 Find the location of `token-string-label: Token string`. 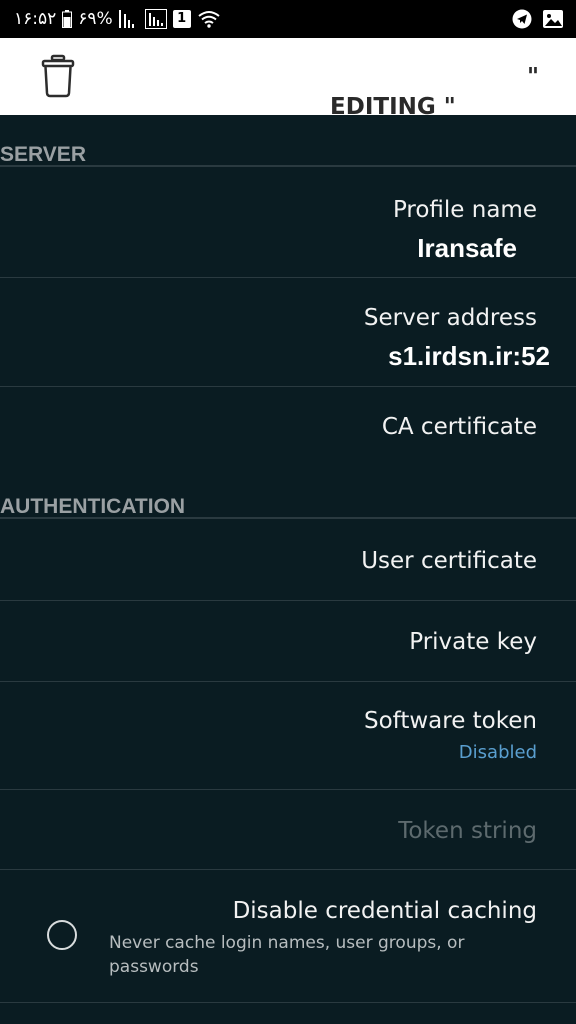

token-string-label: Token string is located at coordinates (467, 831).